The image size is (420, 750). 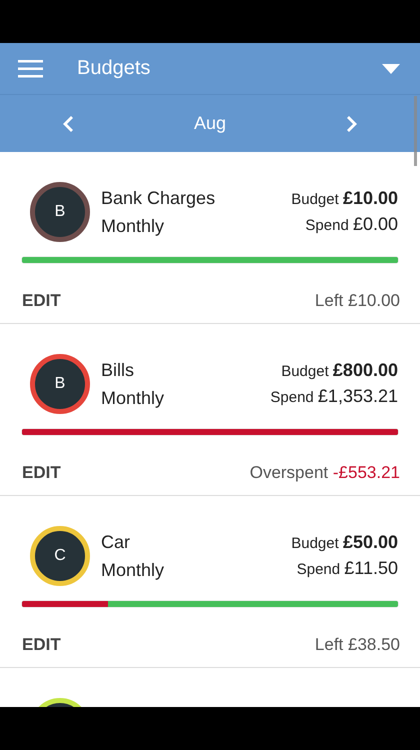 I want to click on dropdown-caret-icon, so click(x=391, y=69).